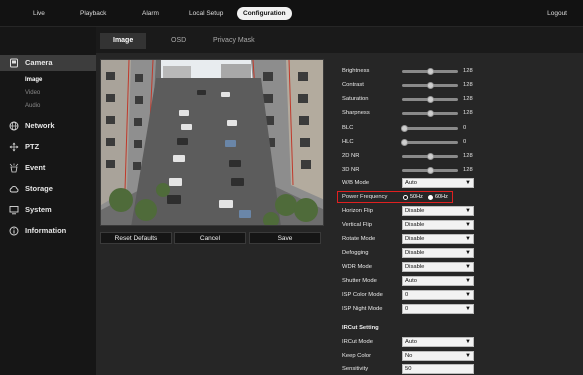  Describe the element at coordinates (438, 253) in the screenshot. I see `defogging-select: Disable ▼` at that location.